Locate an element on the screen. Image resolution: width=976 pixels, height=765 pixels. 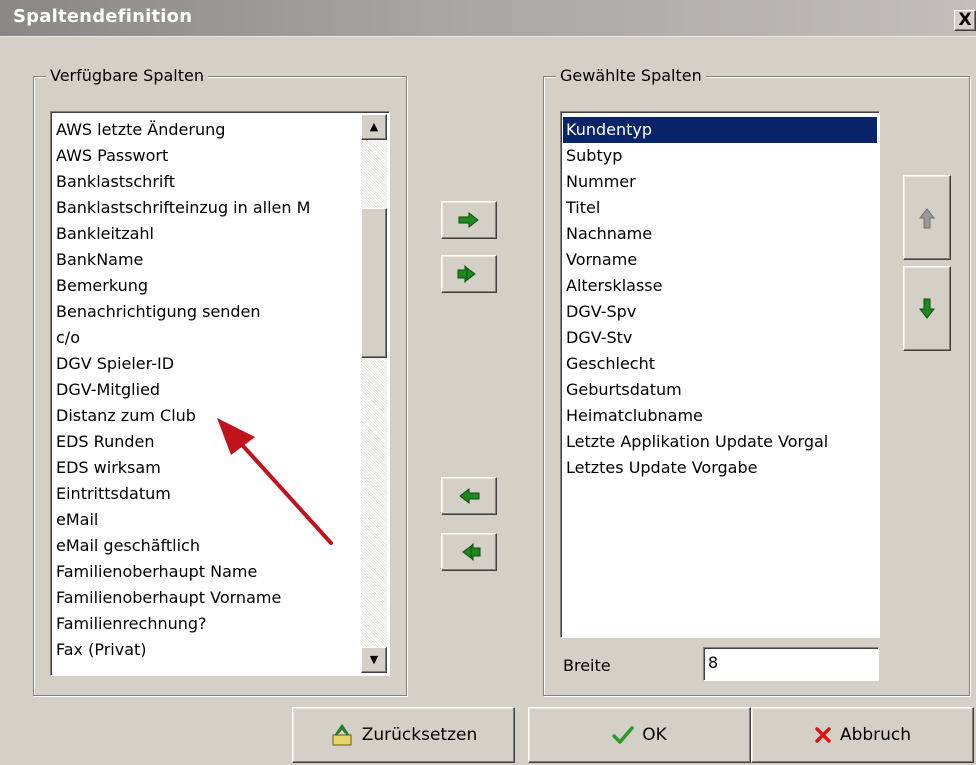
available-column-item: c/o is located at coordinates (206, 338).